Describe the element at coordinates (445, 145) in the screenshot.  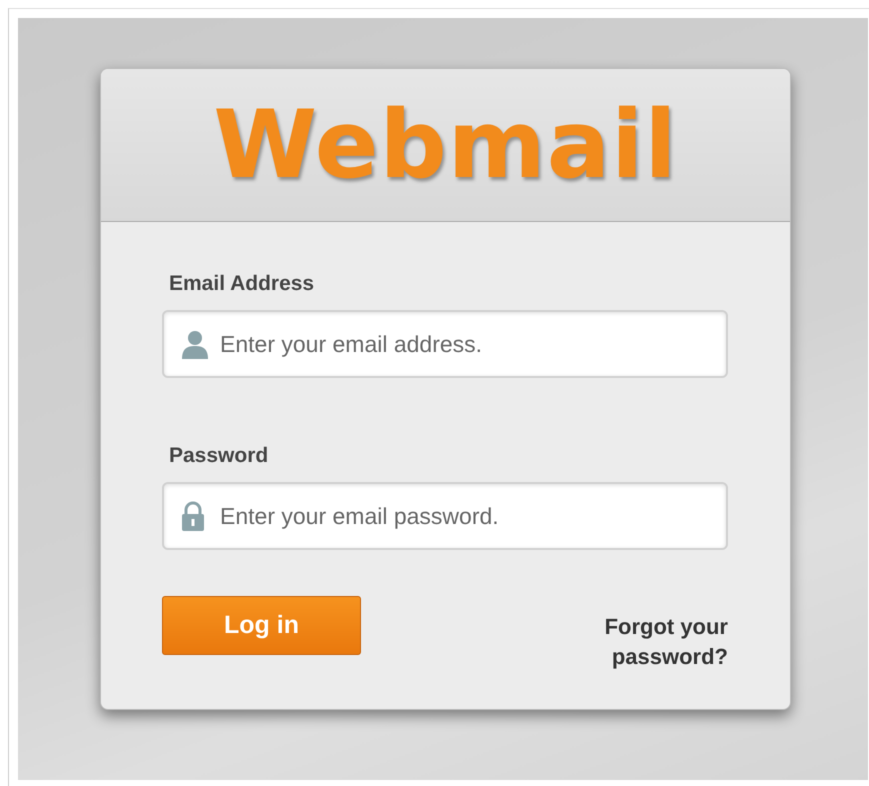
I see `webmail-logo: Webmail` at that location.